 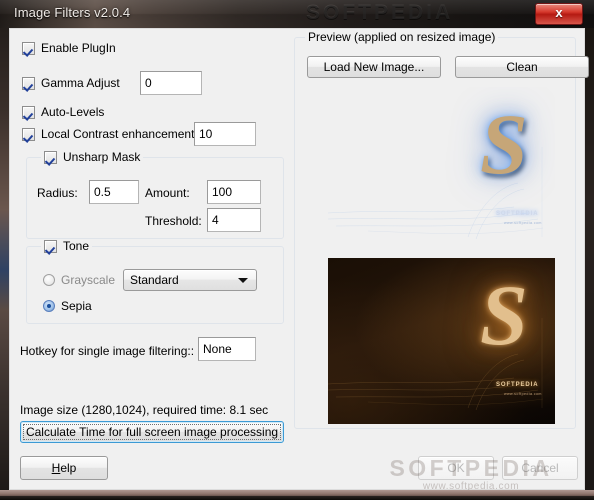 I want to click on help-button: Help, so click(x=64, y=468).